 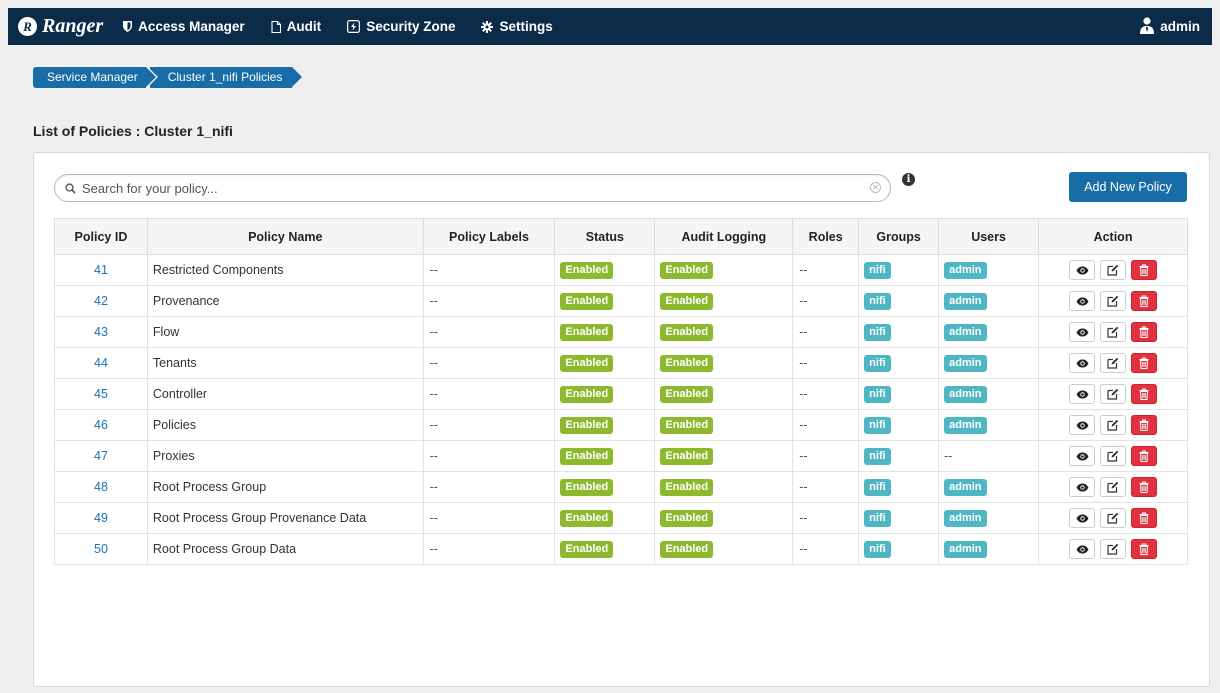 I want to click on zone-icon, so click(x=354, y=26).